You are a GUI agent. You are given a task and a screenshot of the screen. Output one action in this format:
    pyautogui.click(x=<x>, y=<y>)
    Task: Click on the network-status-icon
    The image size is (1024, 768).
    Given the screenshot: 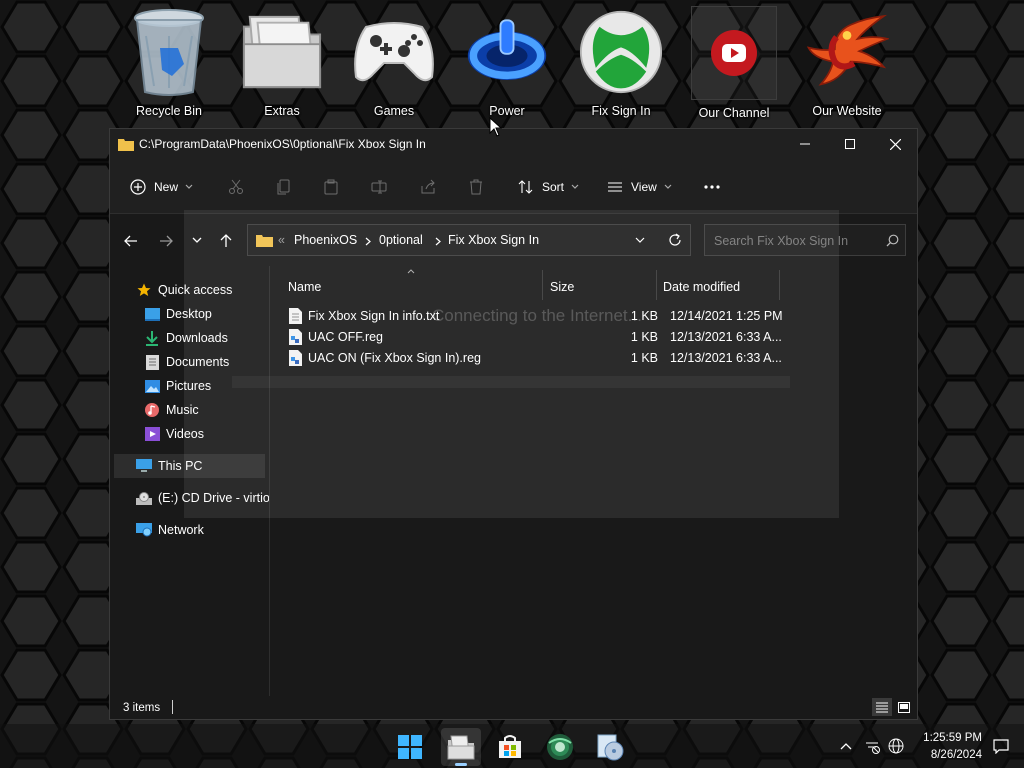 What is the action you would take?
    pyautogui.click(x=873, y=748)
    